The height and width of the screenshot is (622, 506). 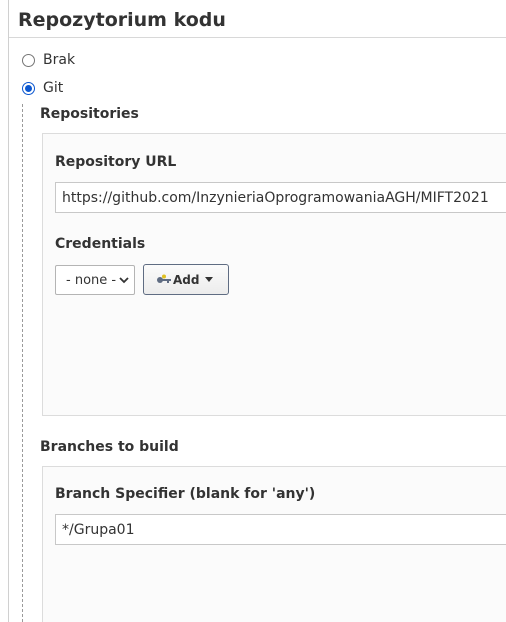 What do you see at coordinates (42, 88) in the screenshot?
I see `scm-option-git: Git` at bounding box center [42, 88].